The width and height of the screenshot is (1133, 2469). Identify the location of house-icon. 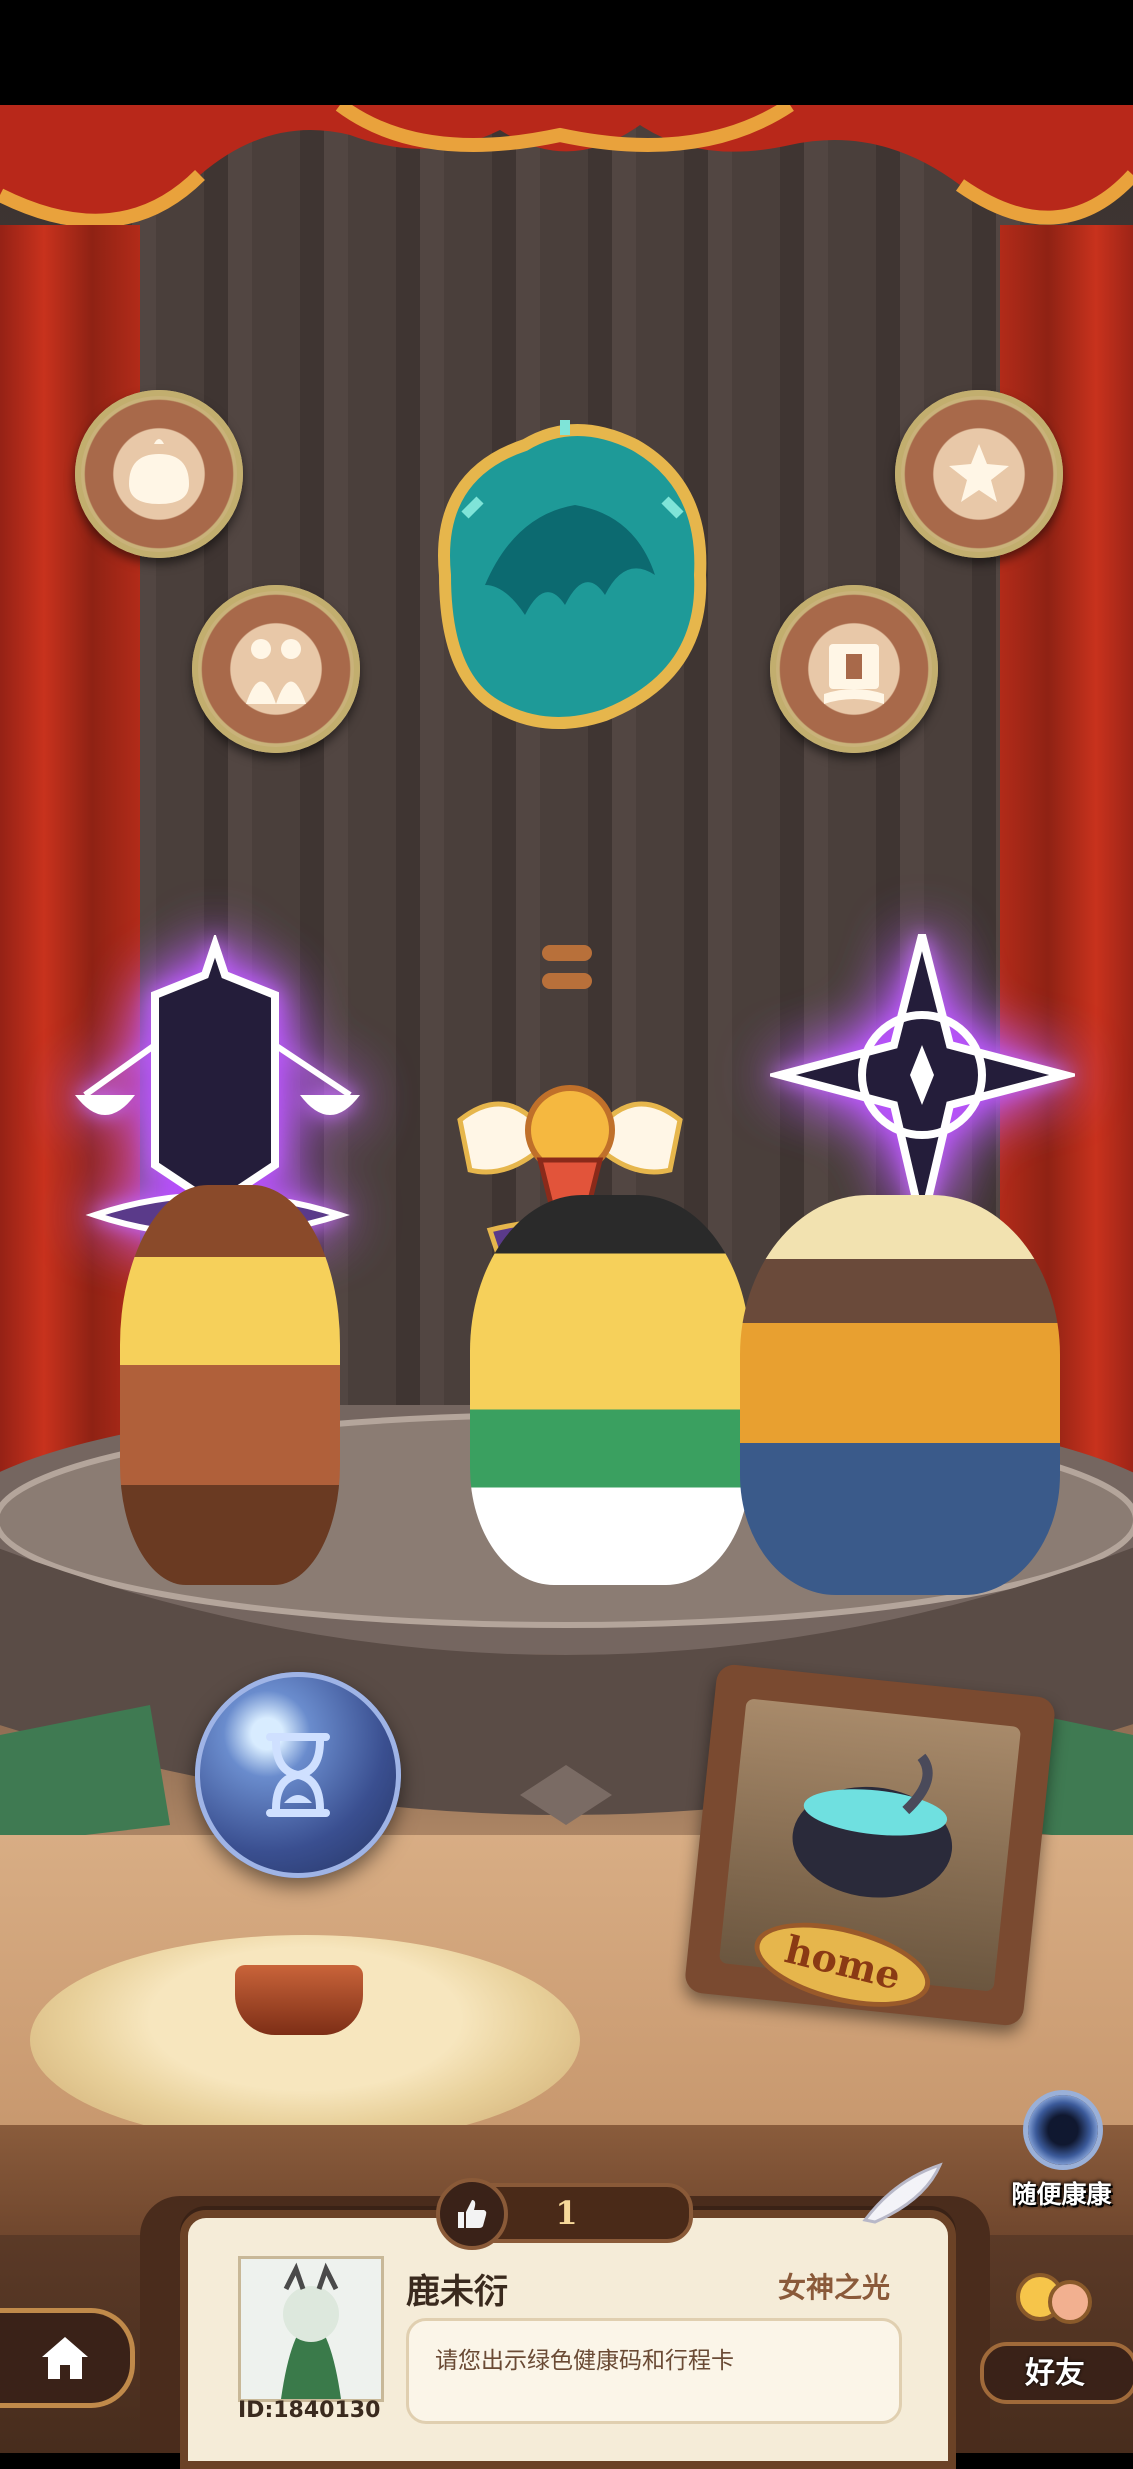
(65, 2358).